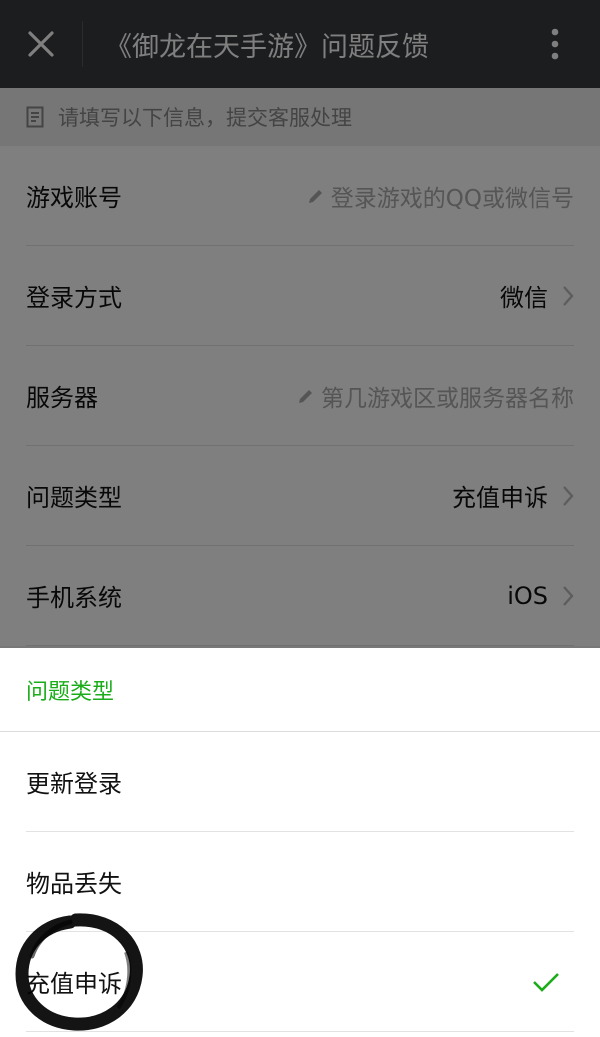 The image size is (600, 1037). Describe the element at coordinates (546, 982) in the screenshot. I see `check-icon` at that location.